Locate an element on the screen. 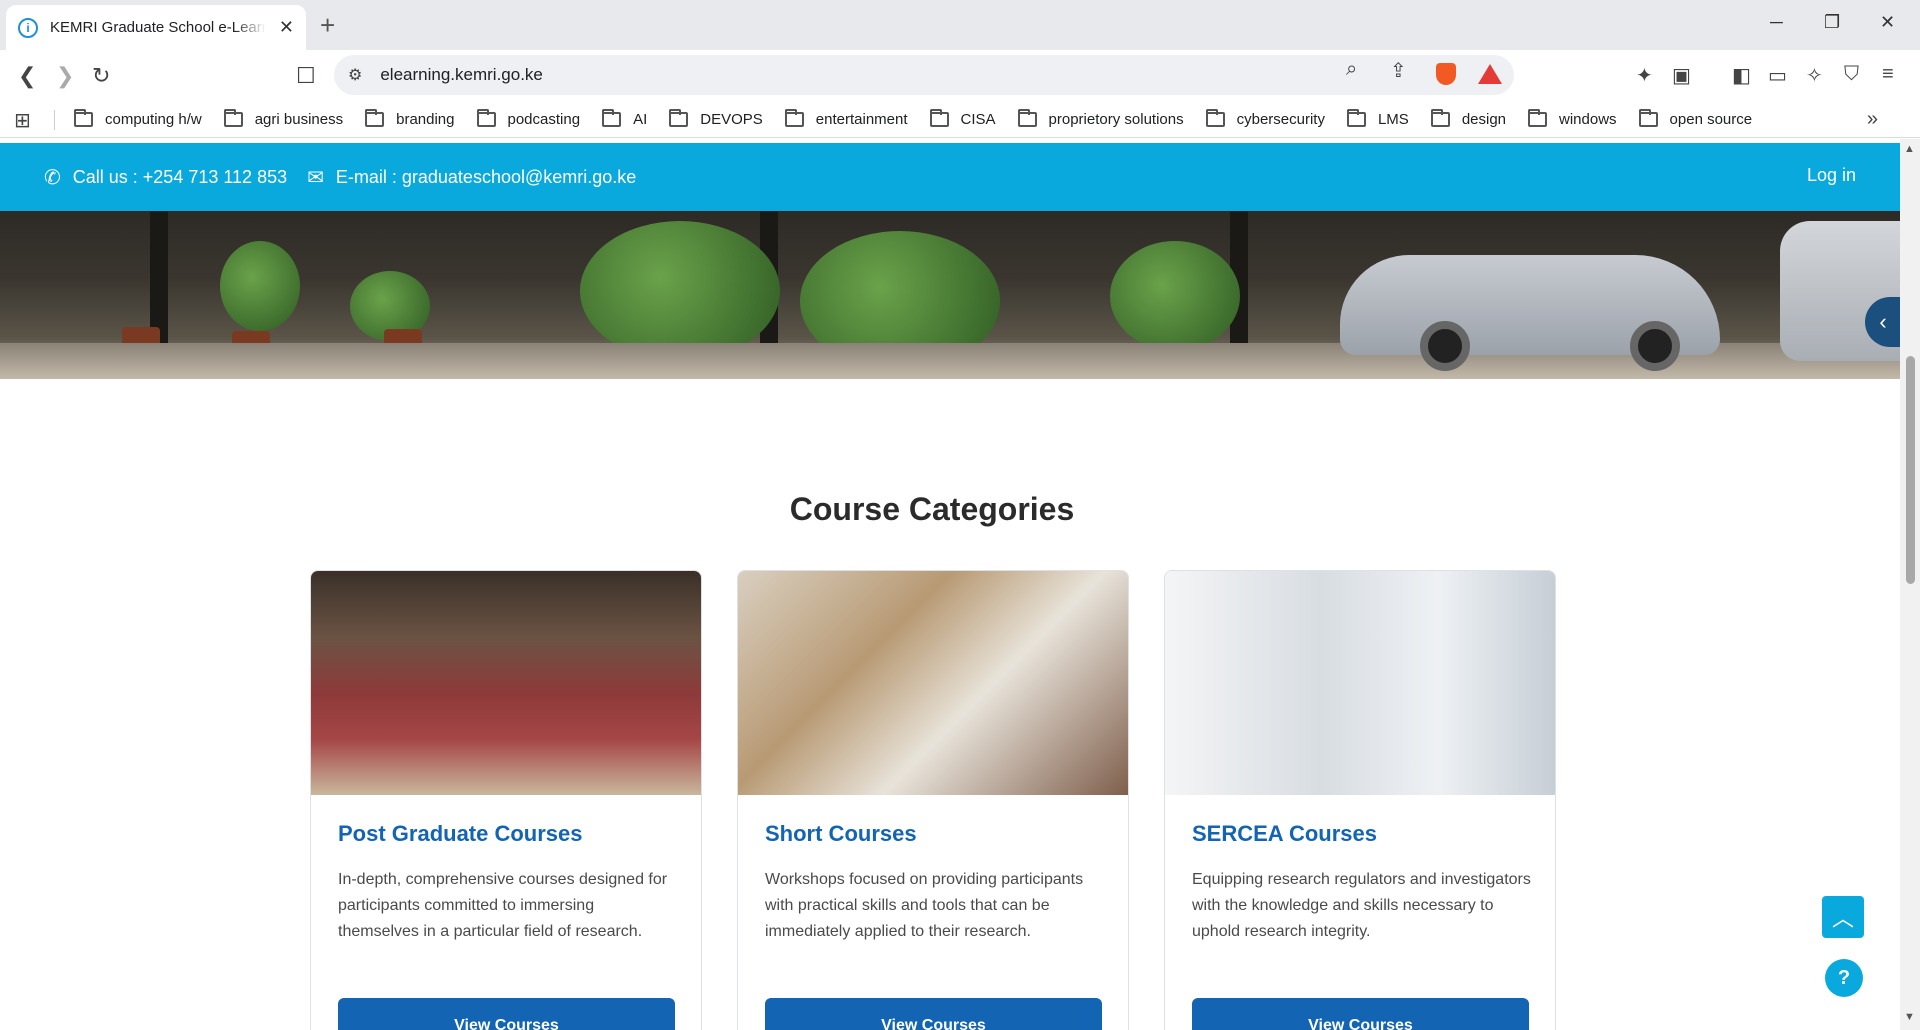 The height and width of the screenshot is (1030, 1920). card-title: Post Graduate Courses is located at coordinates (460, 834).